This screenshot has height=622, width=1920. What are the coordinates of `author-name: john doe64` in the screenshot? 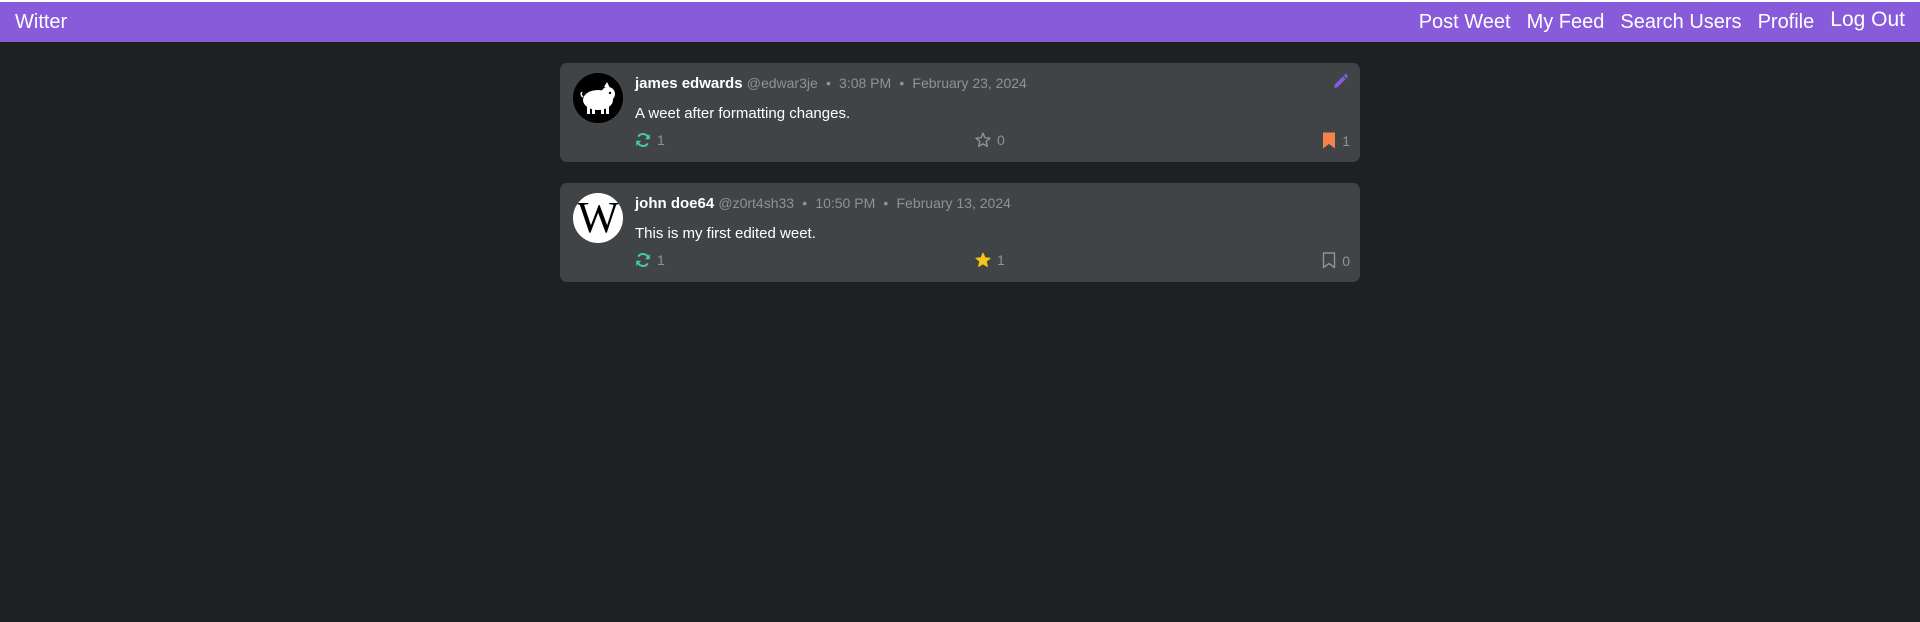 It's located at (674, 203).